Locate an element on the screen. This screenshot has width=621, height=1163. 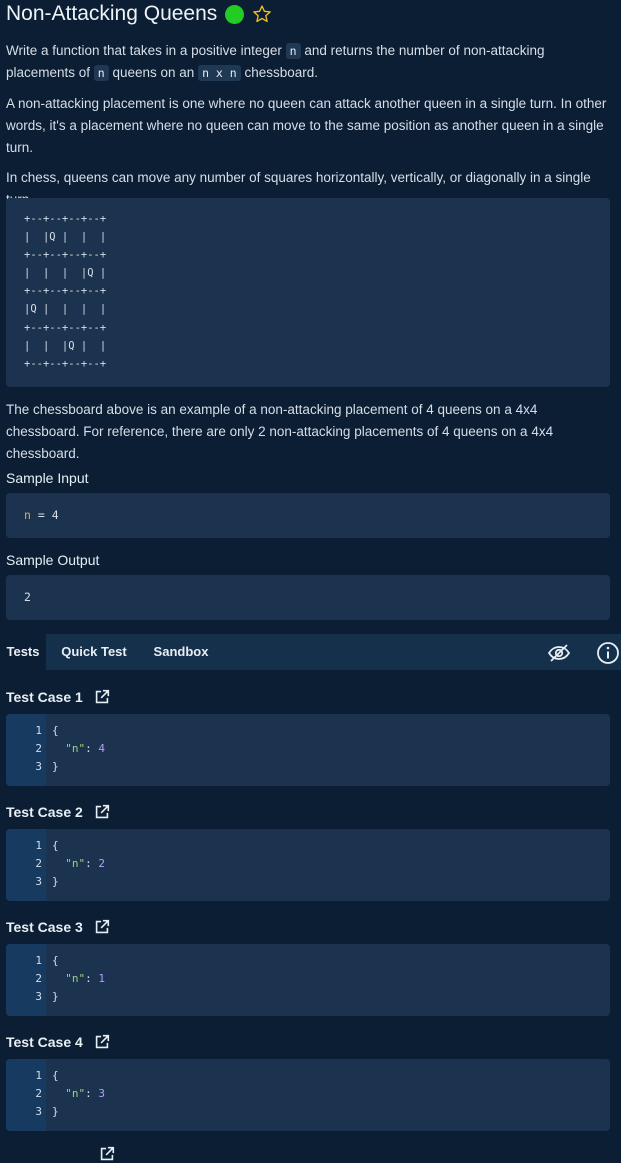
sample-input-value: = 4 is located at coordinates (44, 515).